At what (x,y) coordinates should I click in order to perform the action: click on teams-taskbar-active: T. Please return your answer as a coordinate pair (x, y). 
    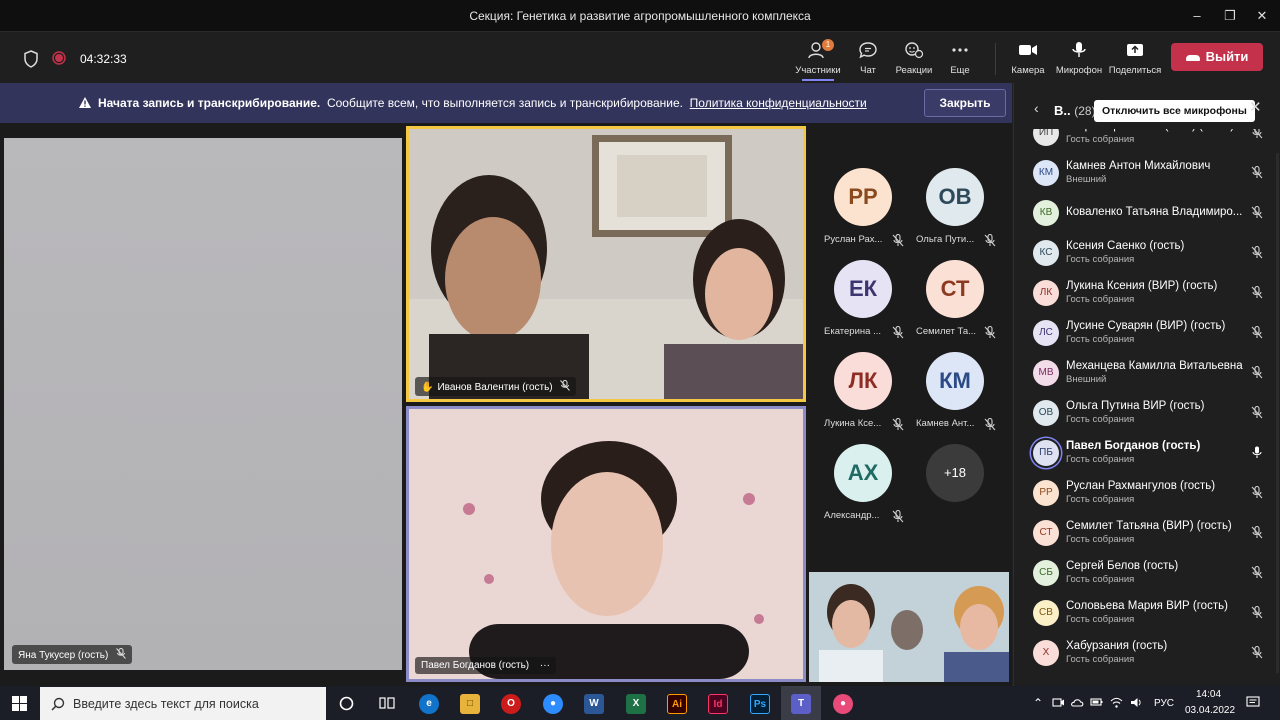
    Looking at the image, I should click on (801, 703).